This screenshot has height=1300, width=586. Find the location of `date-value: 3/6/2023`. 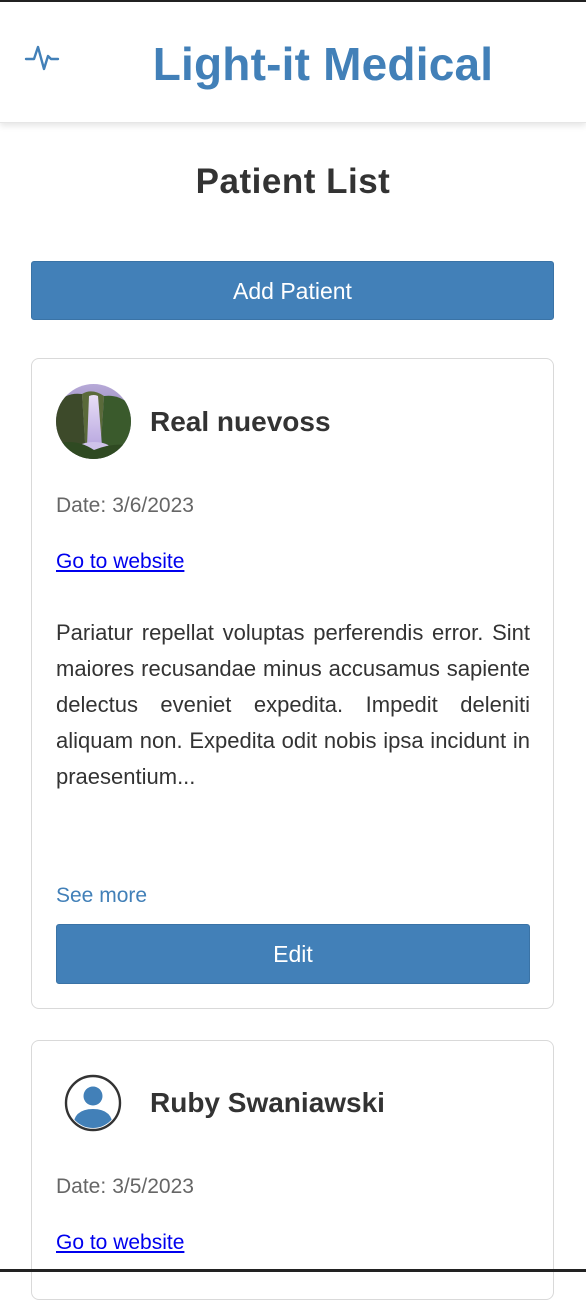

date-value: 3/6/2023 is located at coordinates (153, 505).